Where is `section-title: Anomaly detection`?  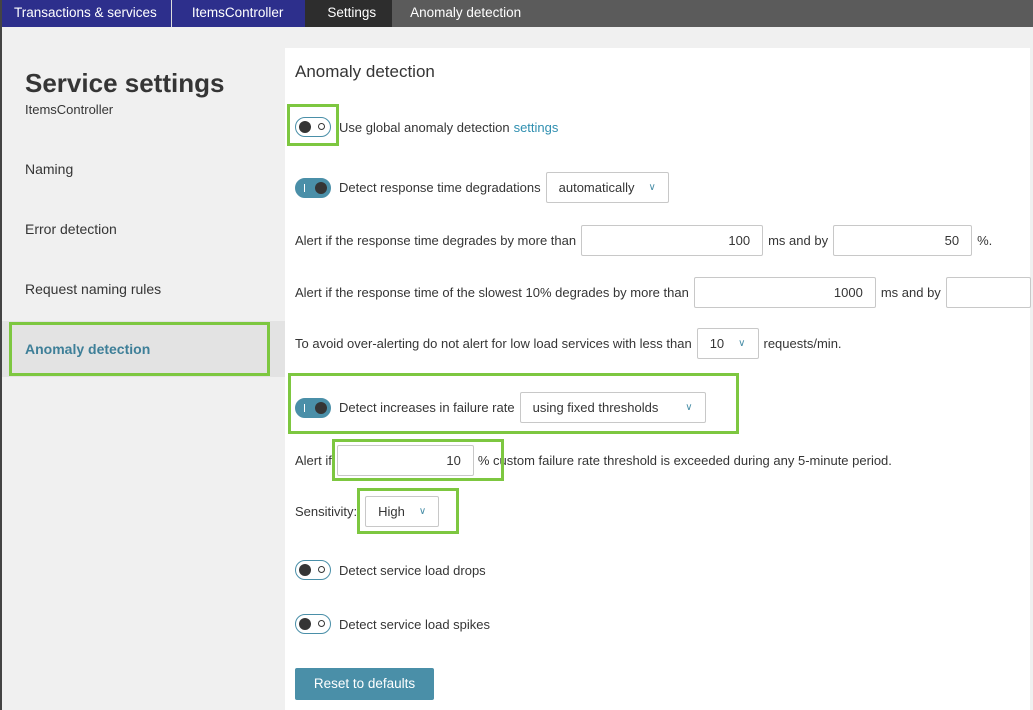 section-title: Anomaly detection is located at coordinates (365, 71).